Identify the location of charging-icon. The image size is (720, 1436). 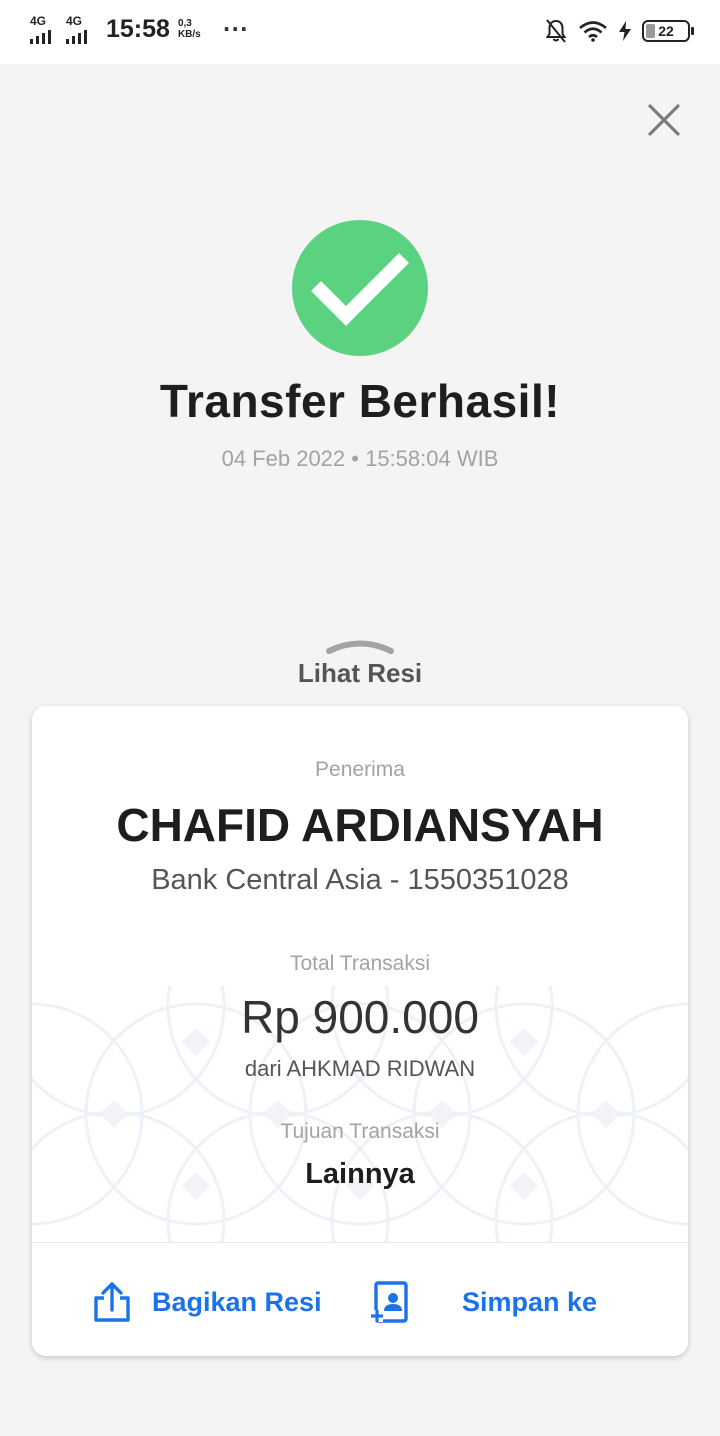
(625, 31).